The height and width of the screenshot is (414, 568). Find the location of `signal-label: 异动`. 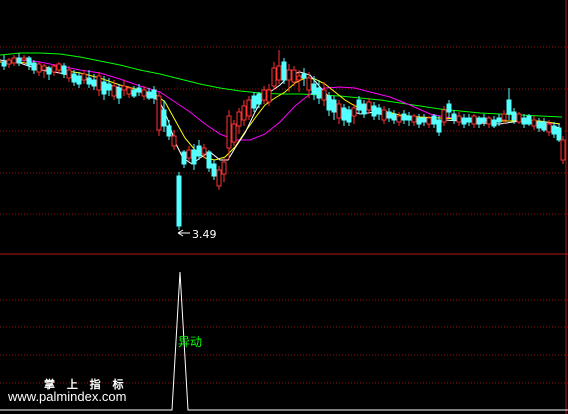

signal-label: 异动 is located at coordinates (190, 342).